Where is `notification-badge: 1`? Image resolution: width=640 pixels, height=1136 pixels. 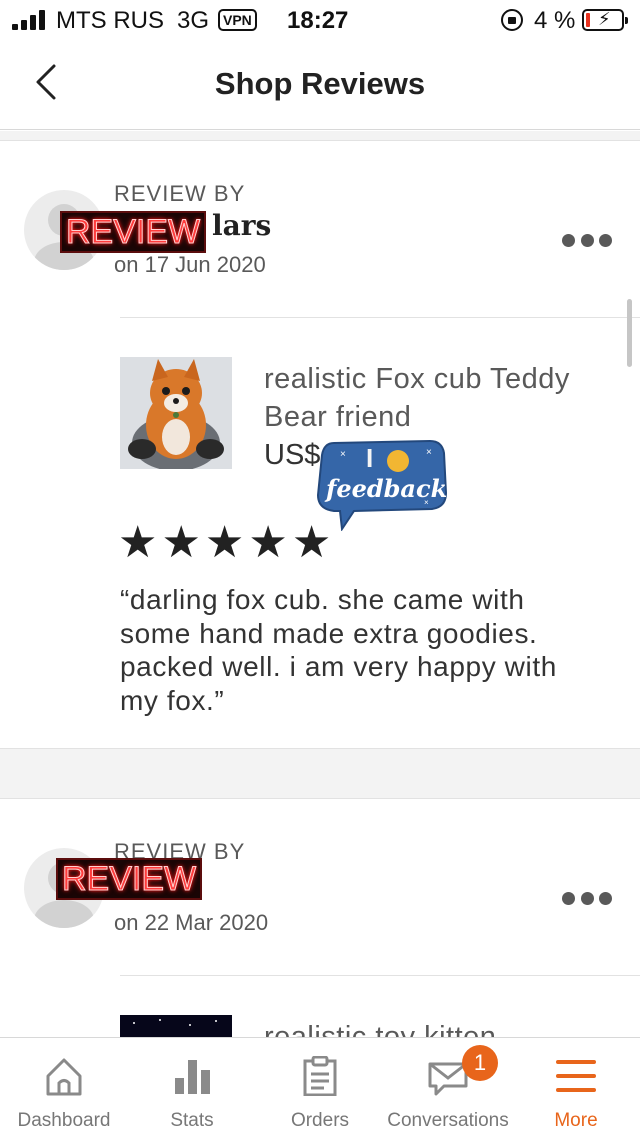
notification-badge: 1 is located at coordinates (480, 1063).